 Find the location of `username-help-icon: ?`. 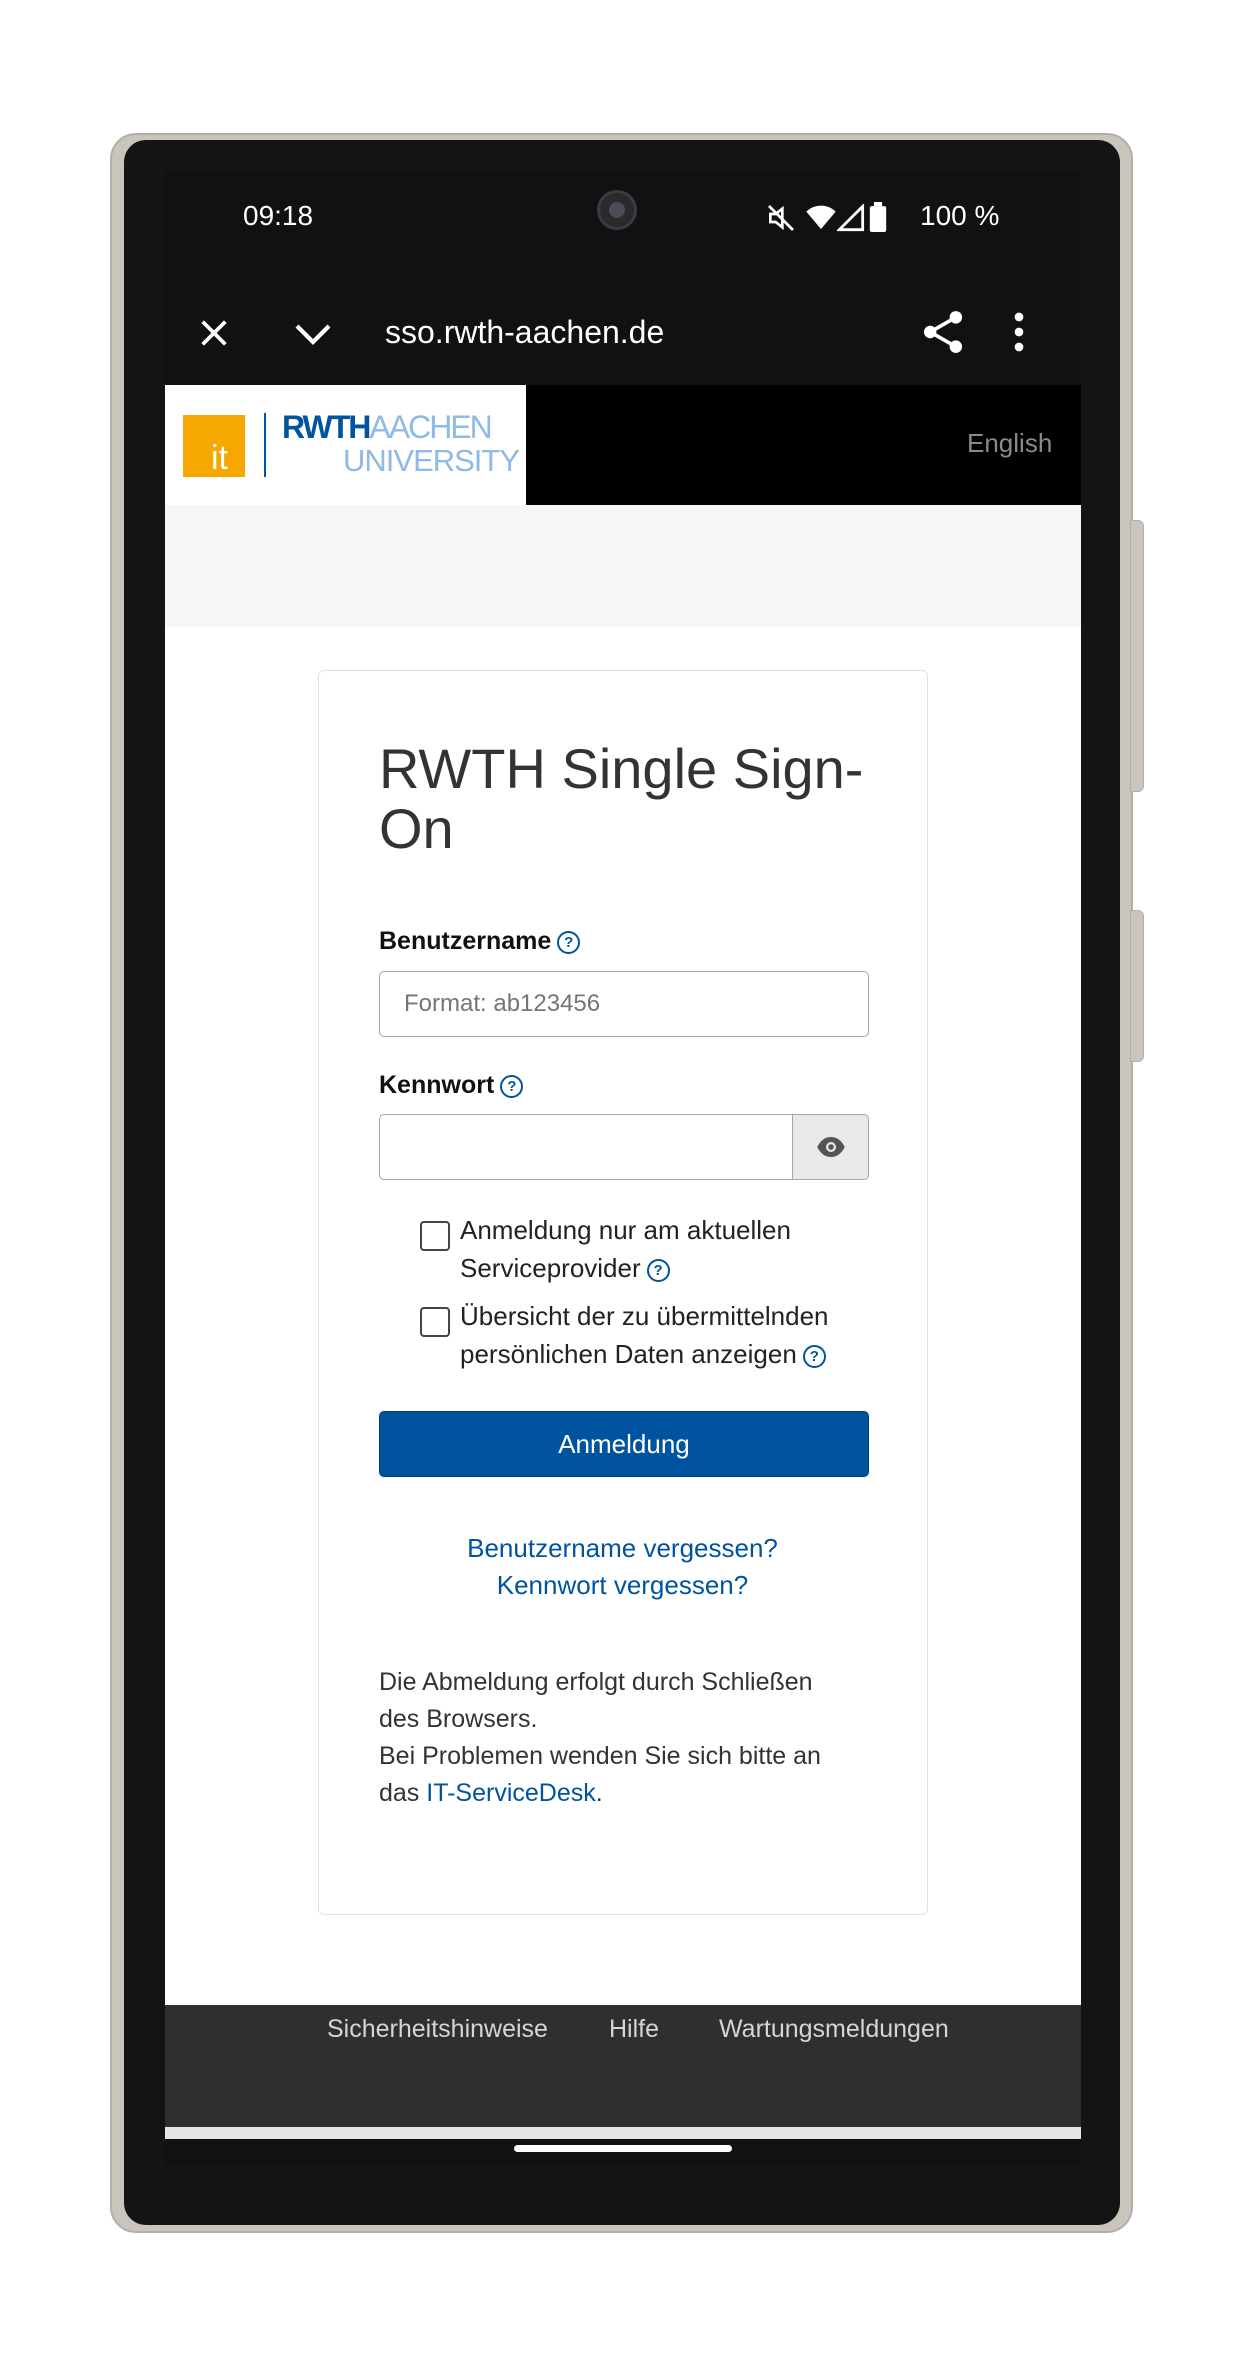

username-help-icon: ? is located at coordinates (569, 942).